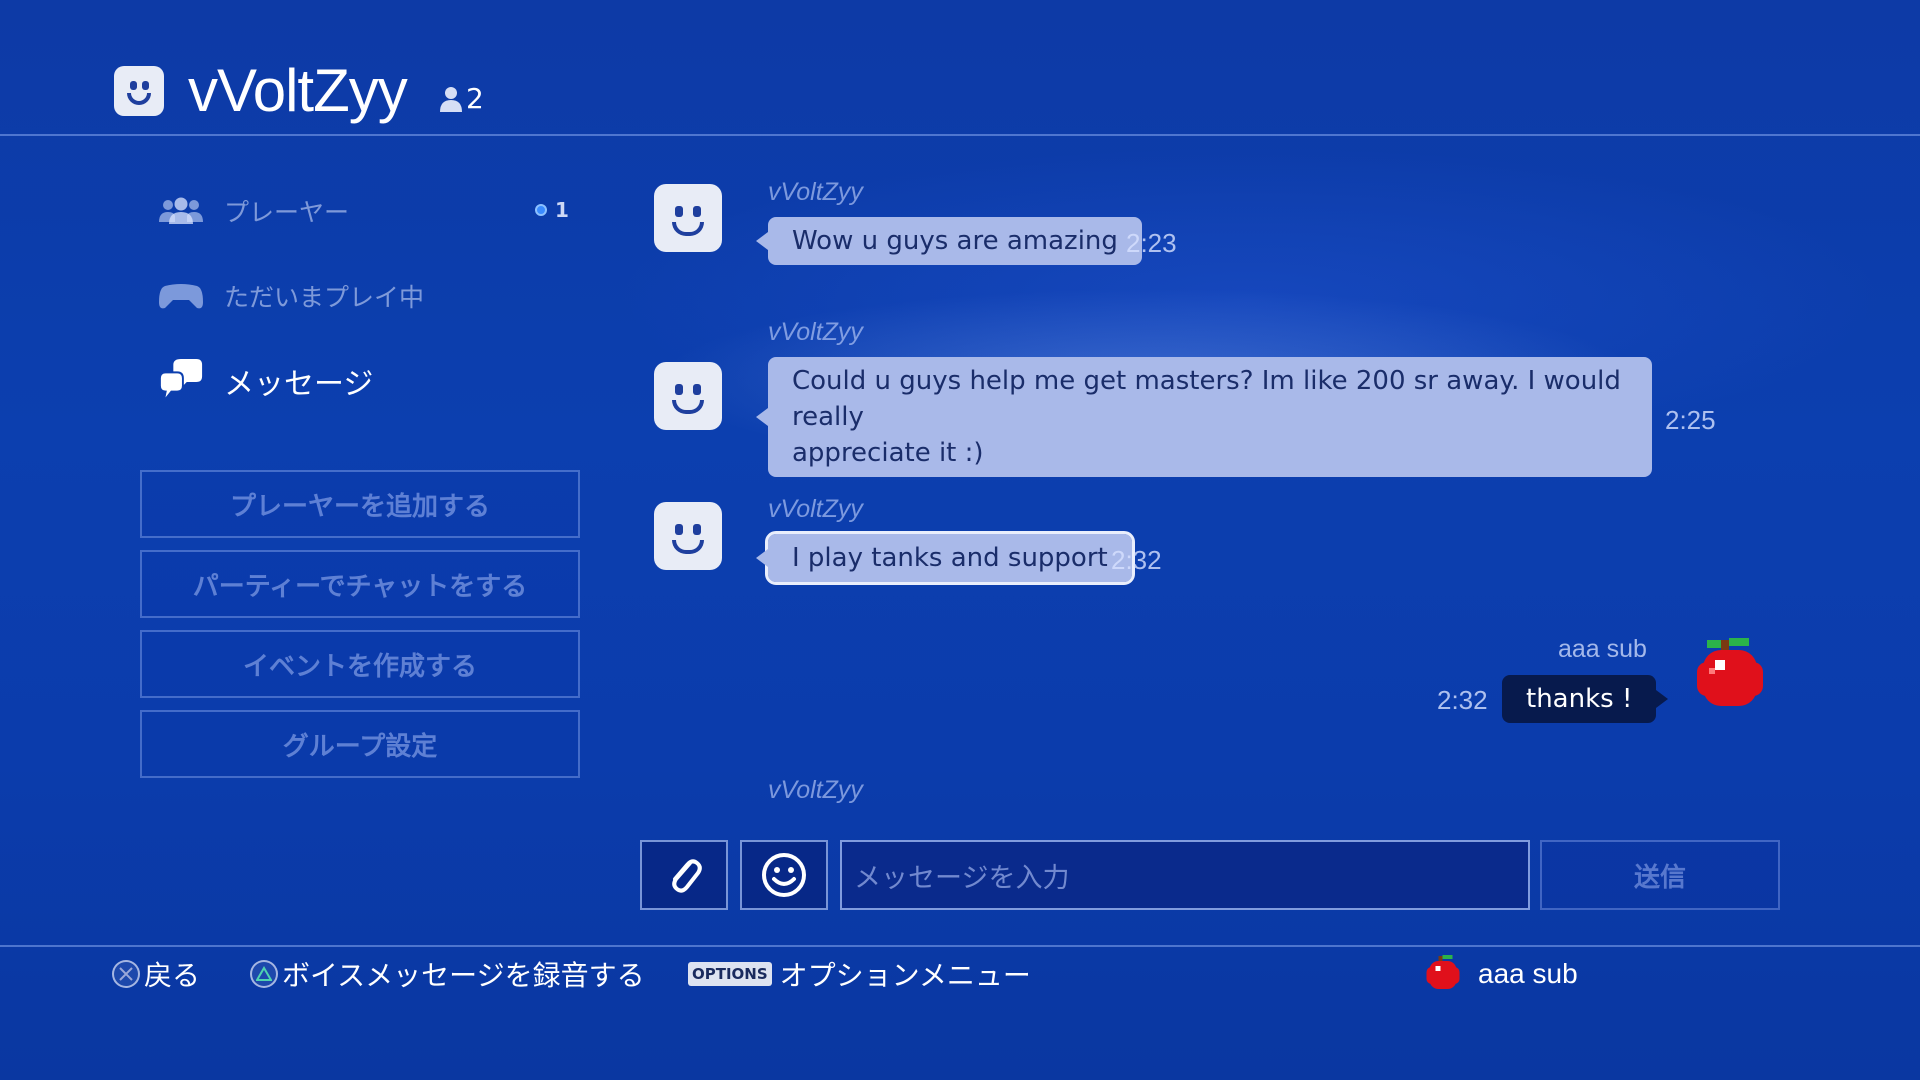 This screenshot has width=1920, height=1080. What do you see at coordinates (562, 210) in the screenshot?
I see `players-badge-count: 1` at bounding box center [562, 210].